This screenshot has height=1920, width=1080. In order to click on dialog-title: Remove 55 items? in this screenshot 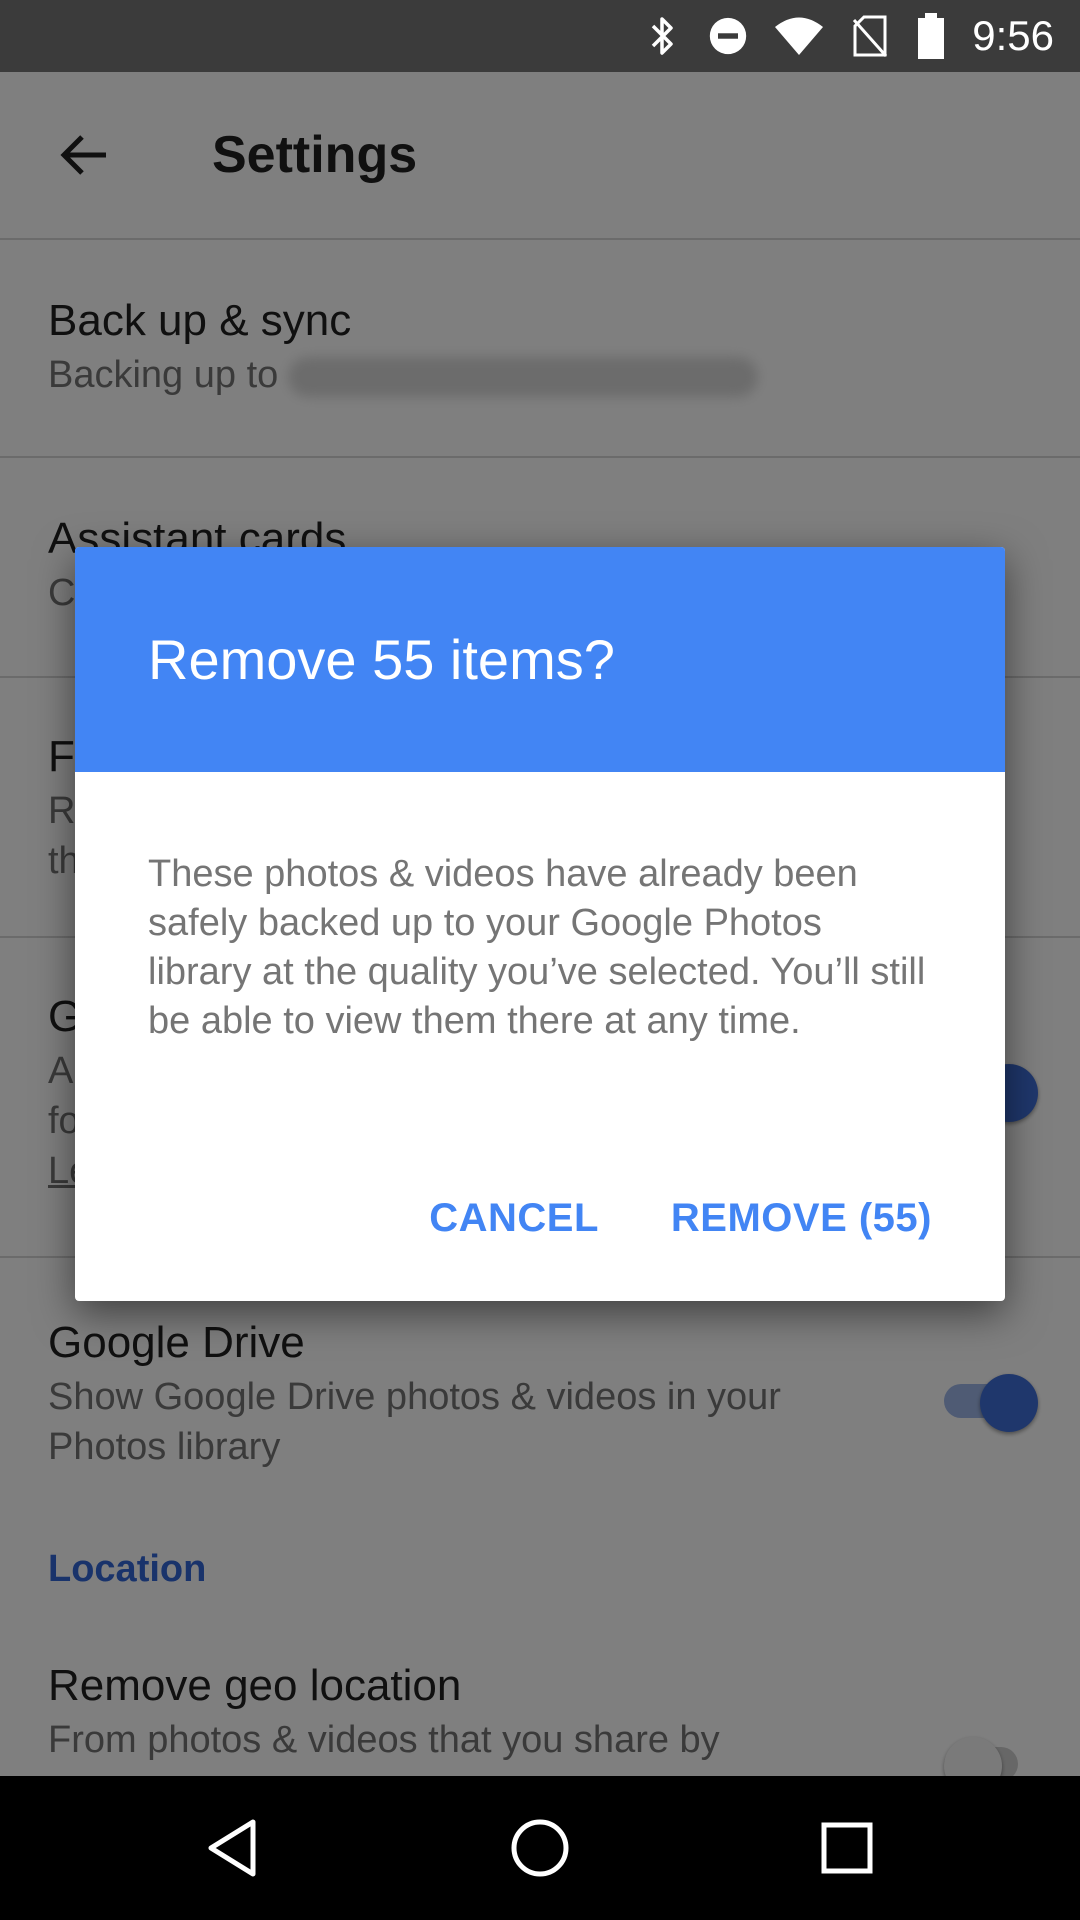, I will do `click(381, 659)`.